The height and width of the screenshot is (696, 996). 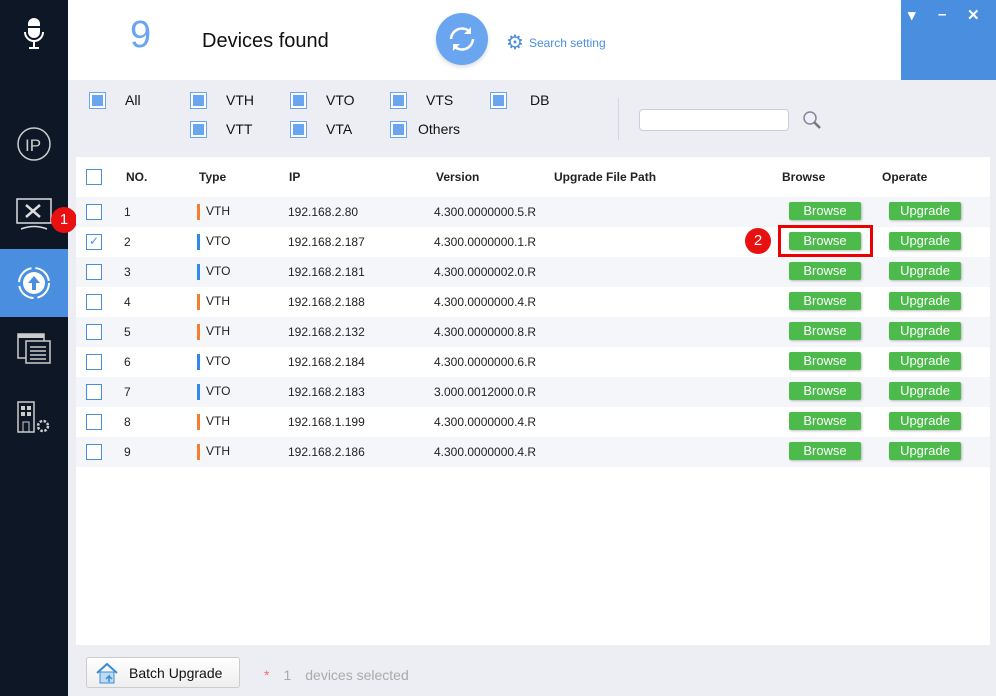 What do you see at coordinates (812, 120) in the screenshot?
I see `search-icon` at bounding box center [812, 120].